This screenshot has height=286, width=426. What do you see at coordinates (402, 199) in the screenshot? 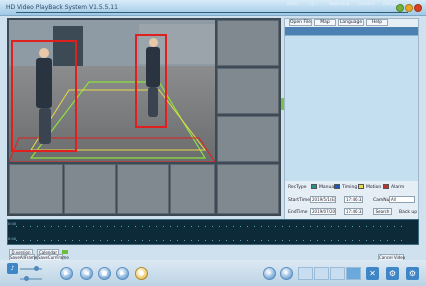
I see `cam-num-select: All` at bounding box center [402, 199].